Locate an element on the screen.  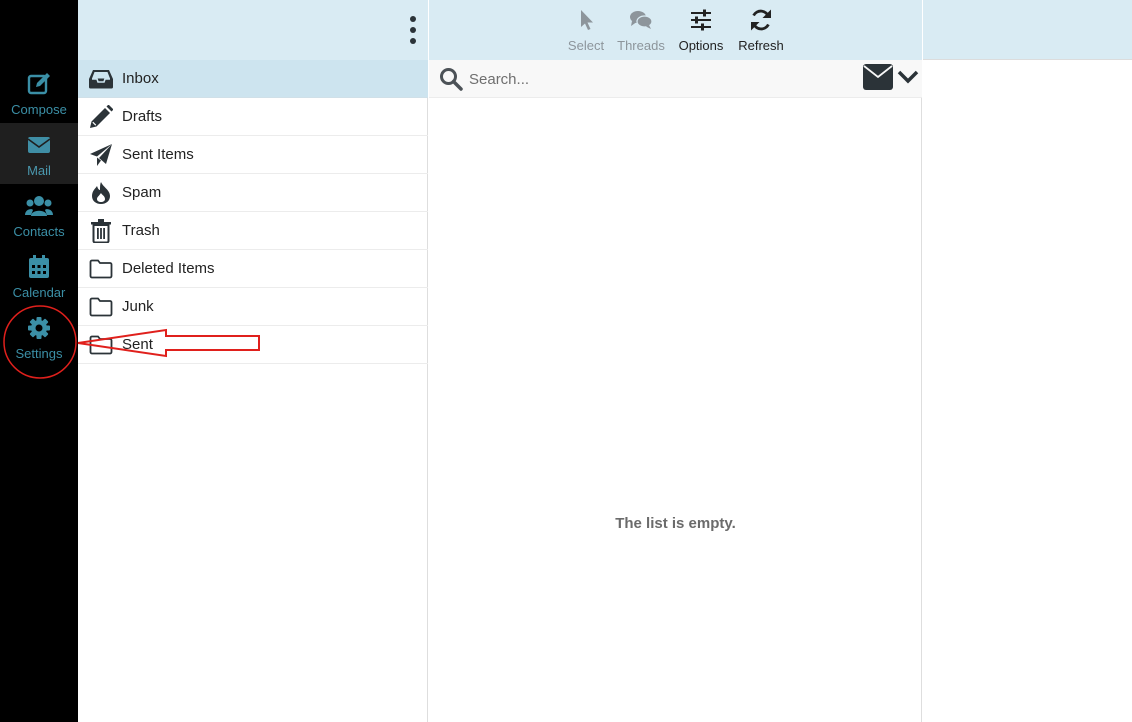
folder-deleted-items: Deleted Items is located at coordinates (253, 269).